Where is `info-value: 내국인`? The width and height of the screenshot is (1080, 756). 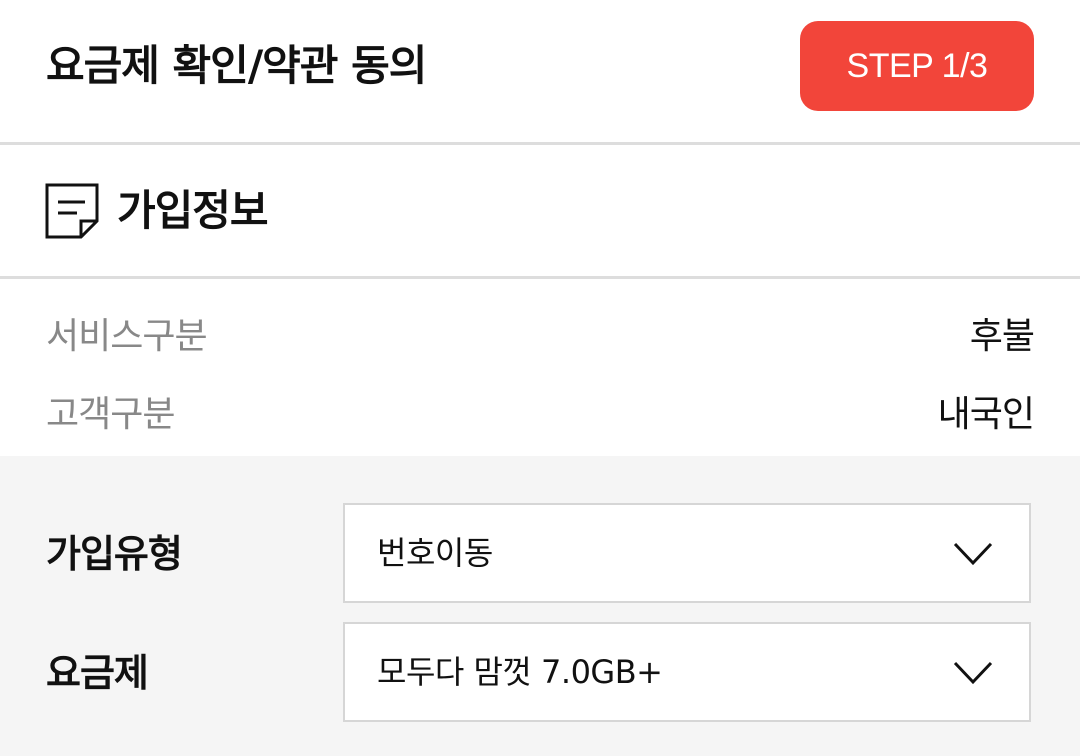 info-value: 내국인 is located at coordinates (986, 414).